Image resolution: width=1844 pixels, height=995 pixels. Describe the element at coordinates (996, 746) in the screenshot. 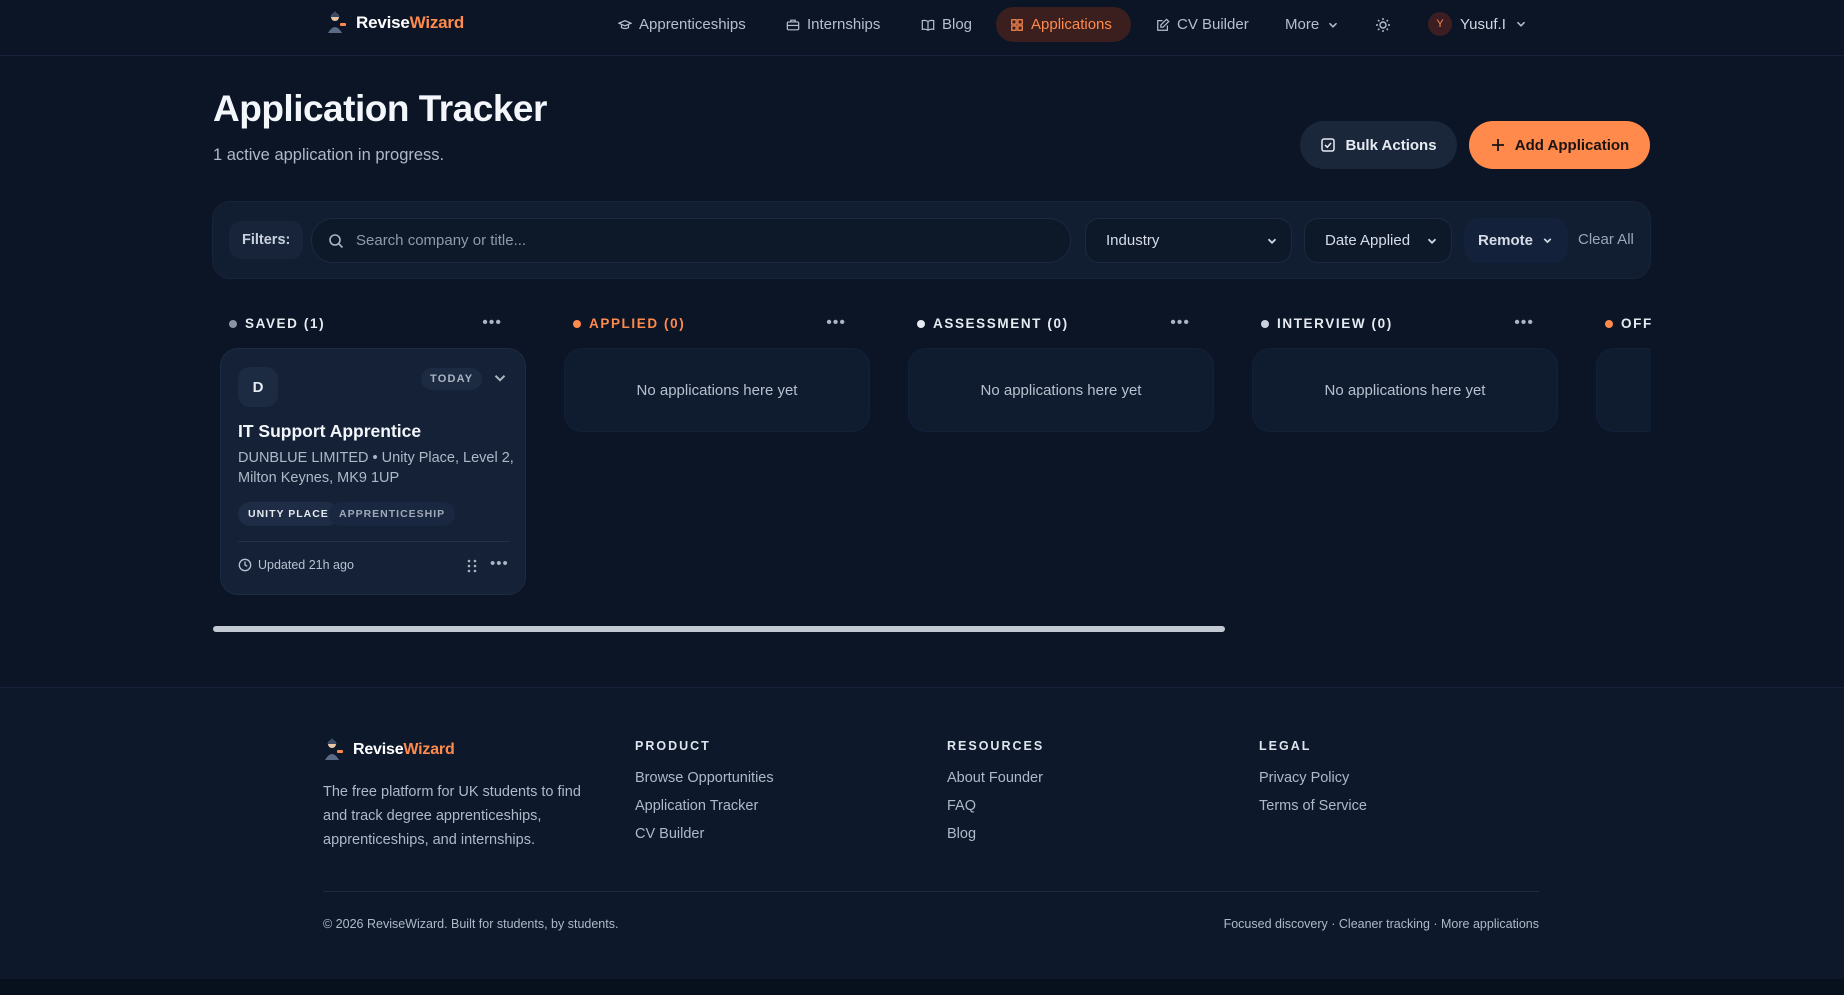

I see `footer-heading: RESOURCES` at that location.